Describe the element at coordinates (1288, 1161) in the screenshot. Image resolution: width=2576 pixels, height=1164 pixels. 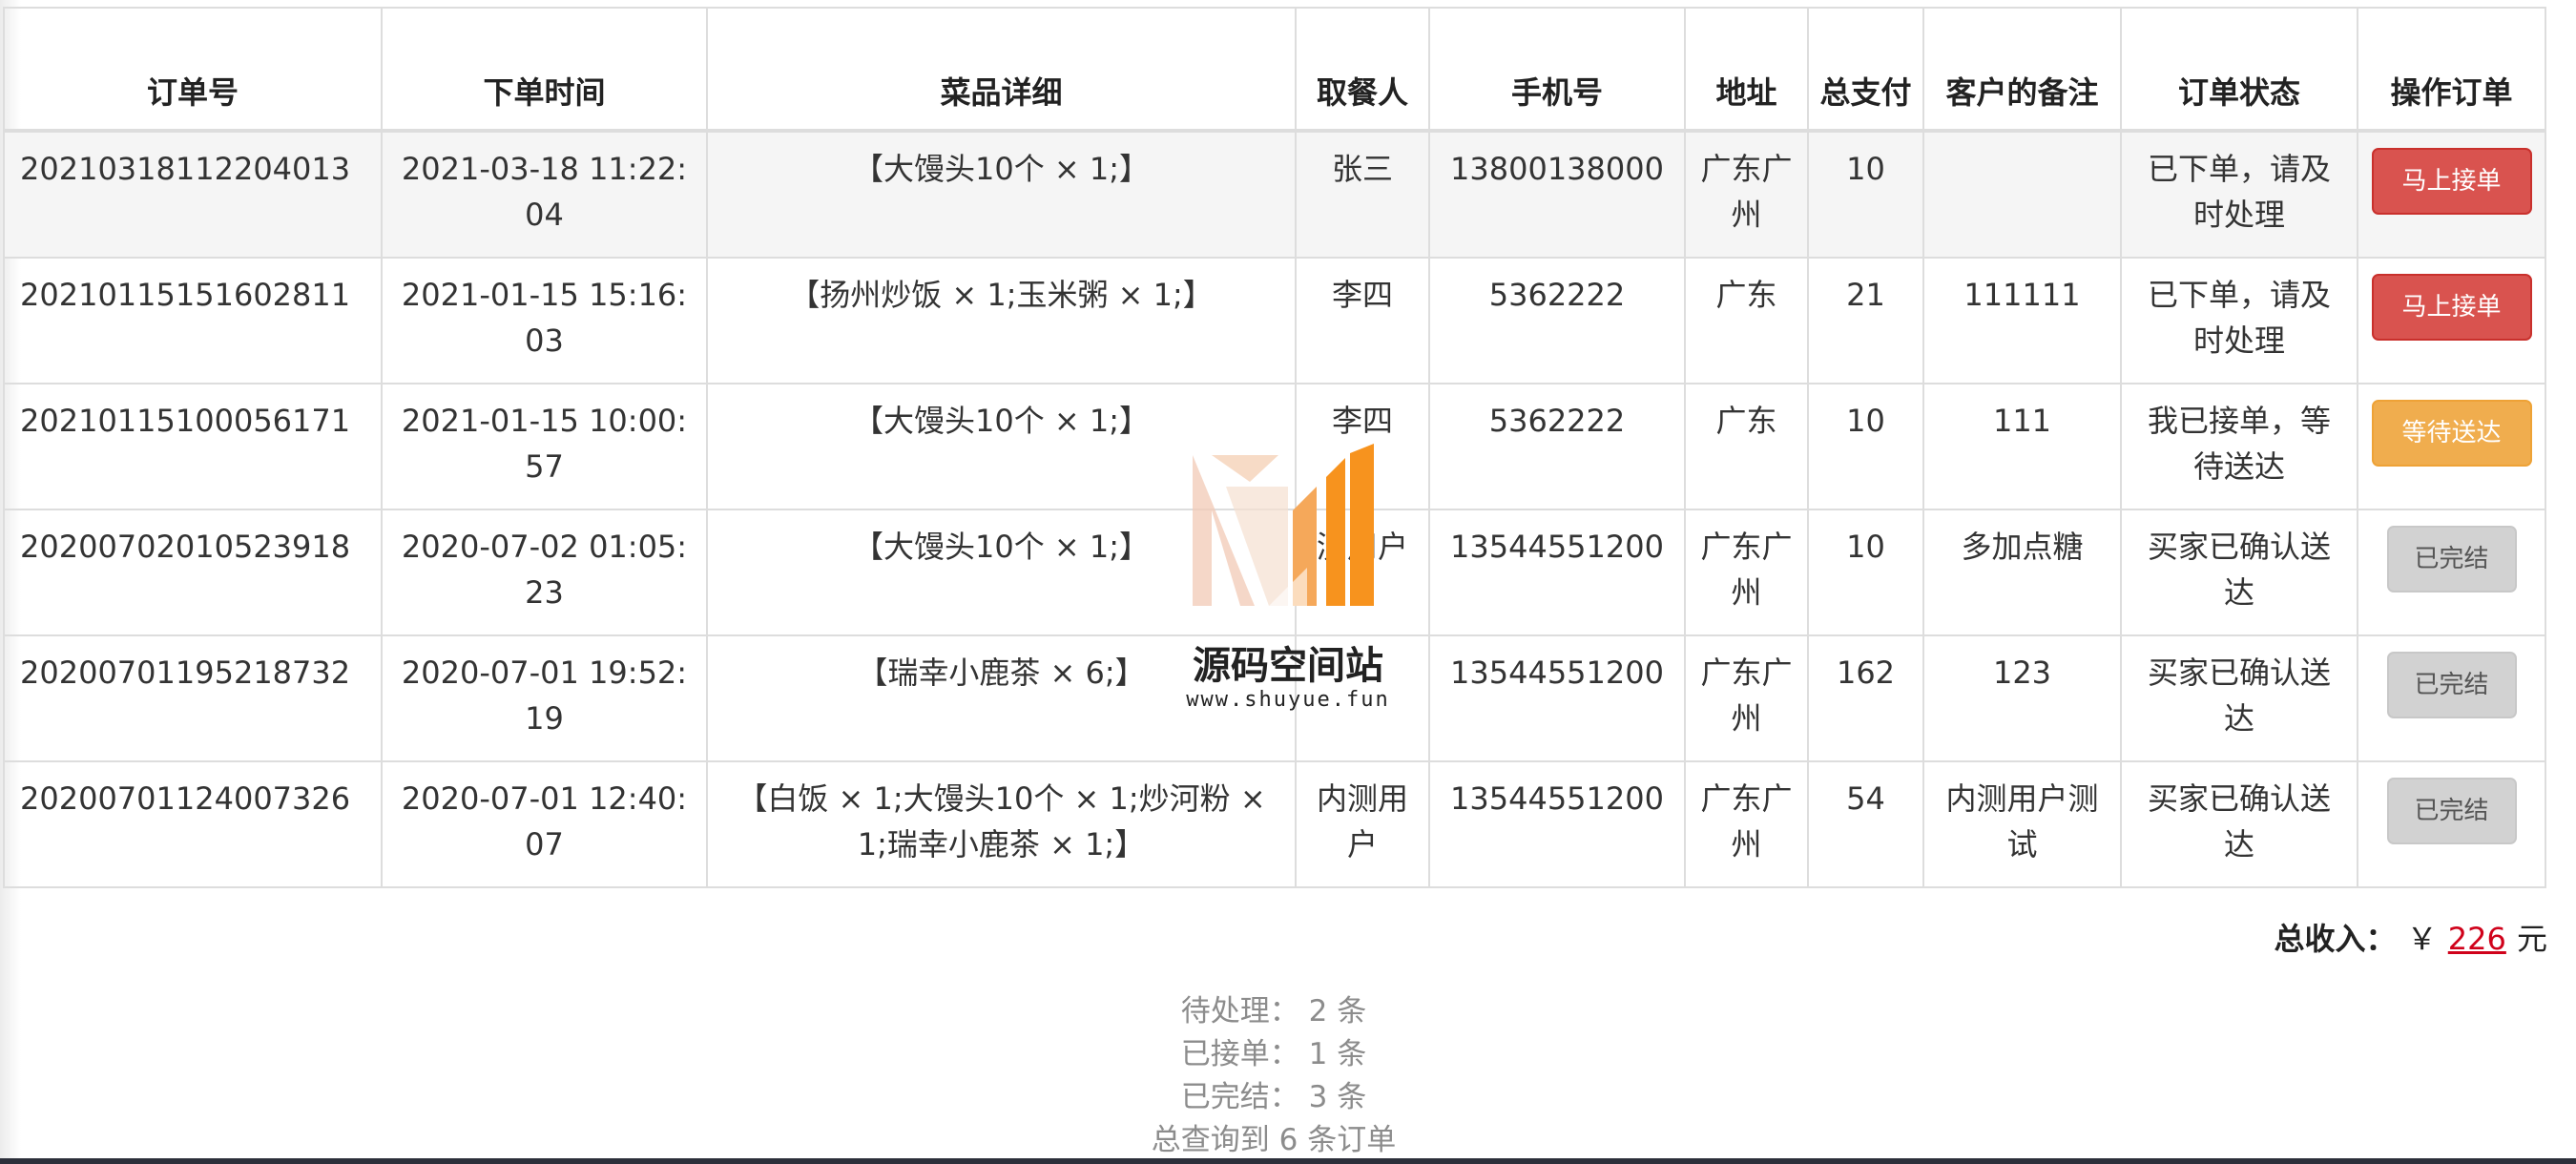
I see `bottom-window-edge` at that location.